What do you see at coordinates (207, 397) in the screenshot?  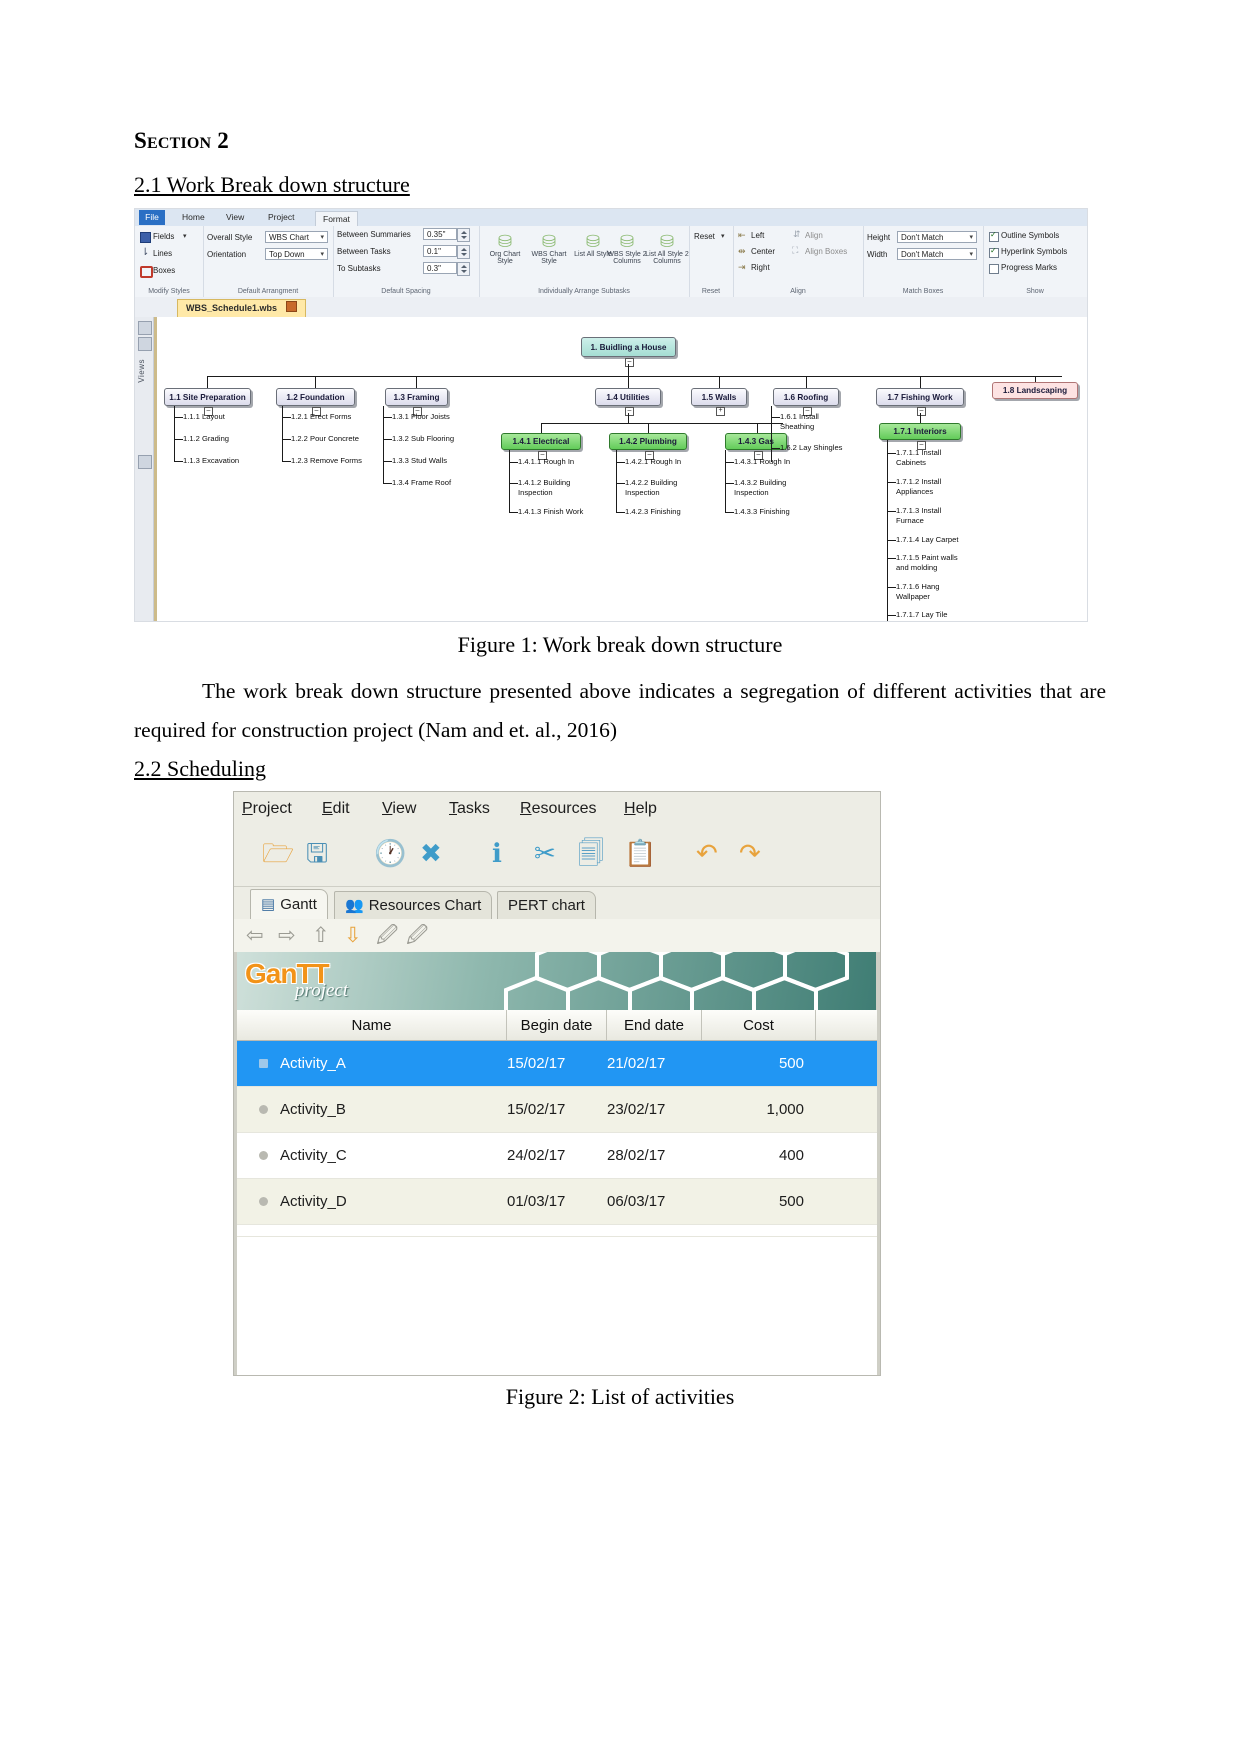 I see `wbs-node-site-preparation: 1.1 Site Preparation` at bounding box center [207, 397].